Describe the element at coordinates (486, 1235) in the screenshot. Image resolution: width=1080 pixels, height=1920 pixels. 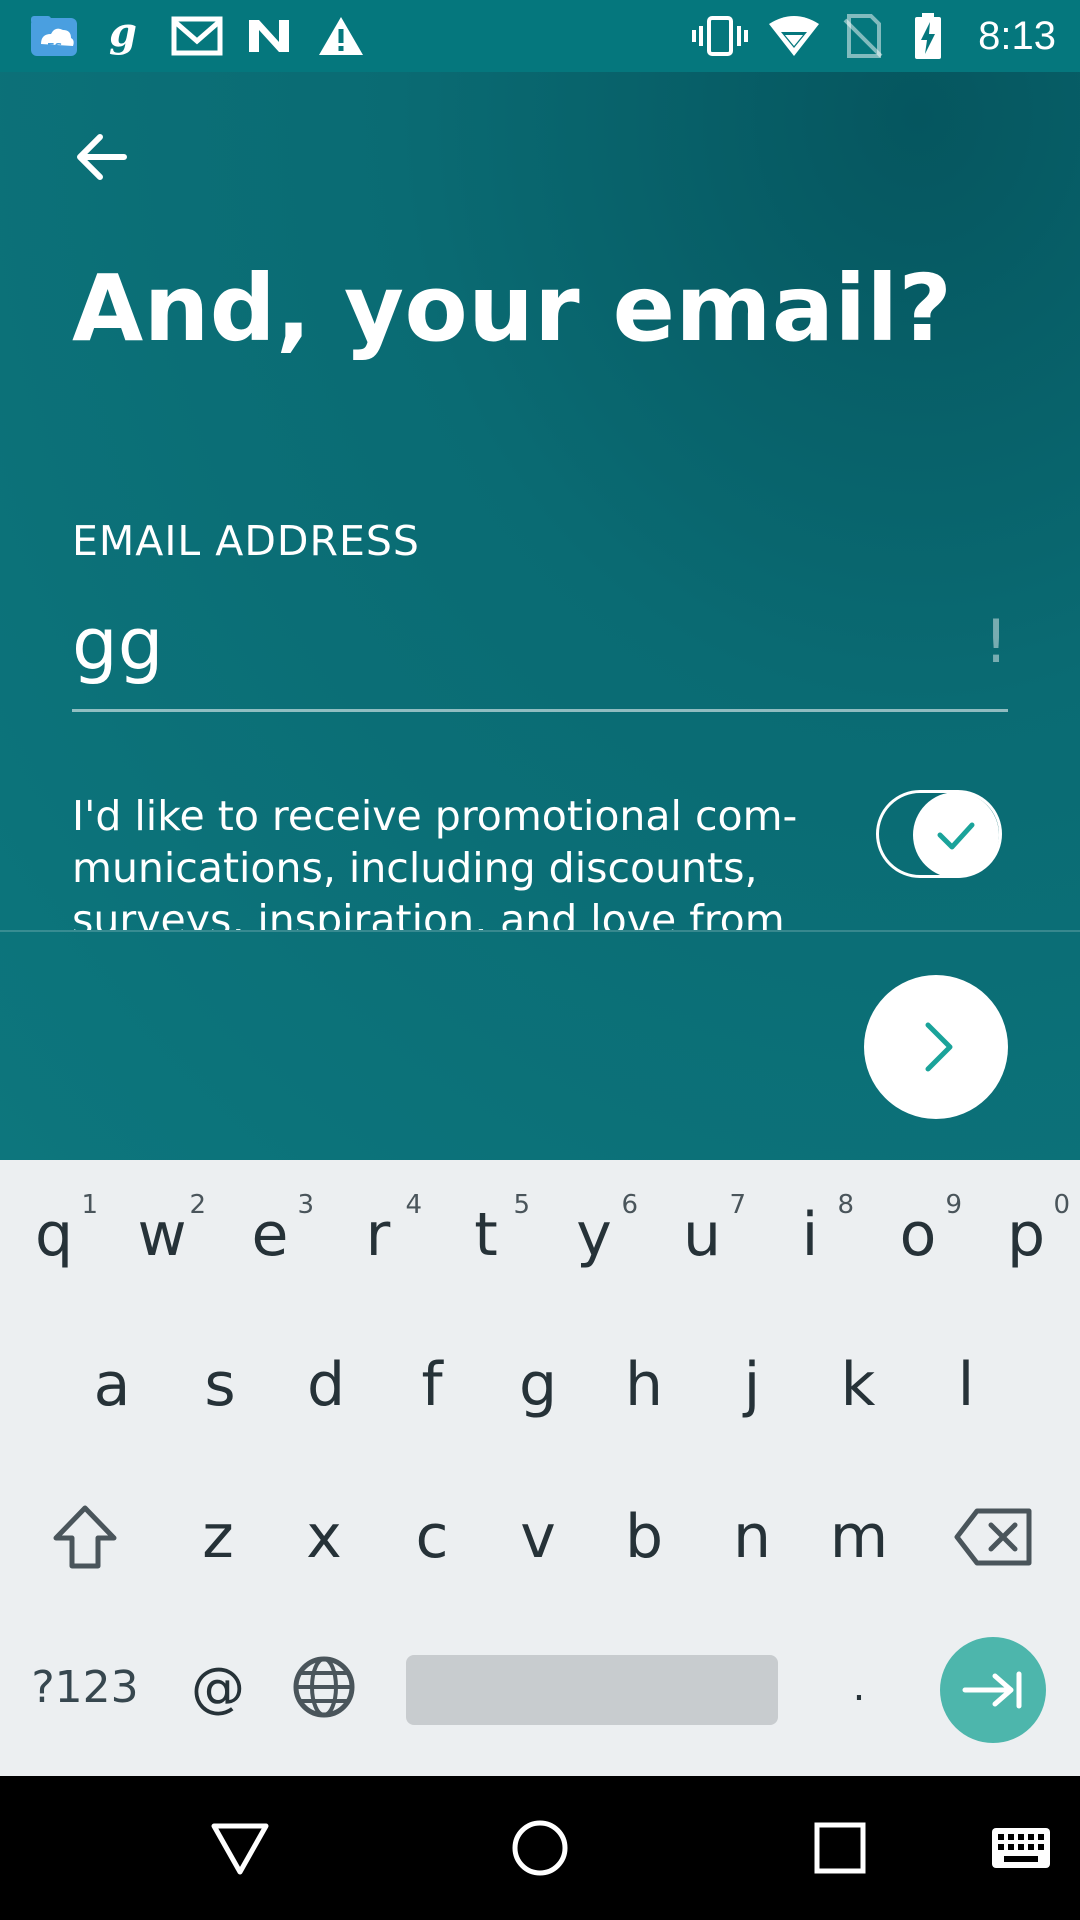
I see `key-t: t5` at that location.